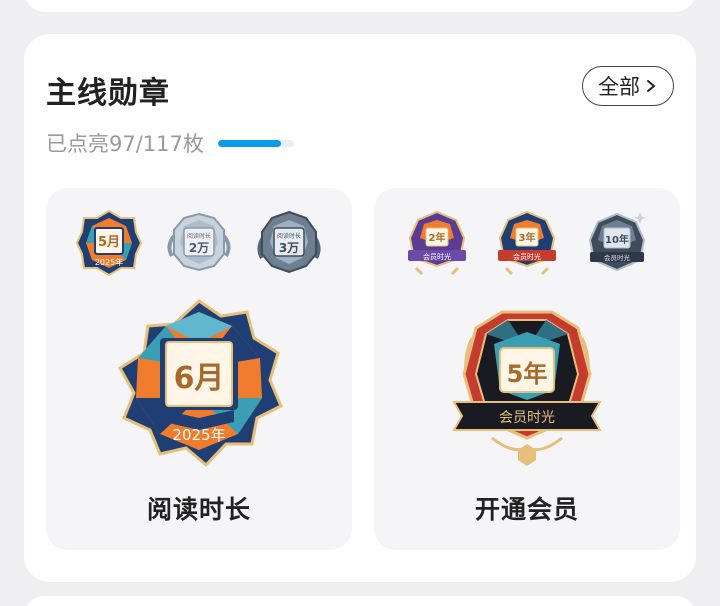 This screenshot has height=606, width=720. I want to click on membership-2-year-badge-icon: 2年 会员时光, so click(437, 243).